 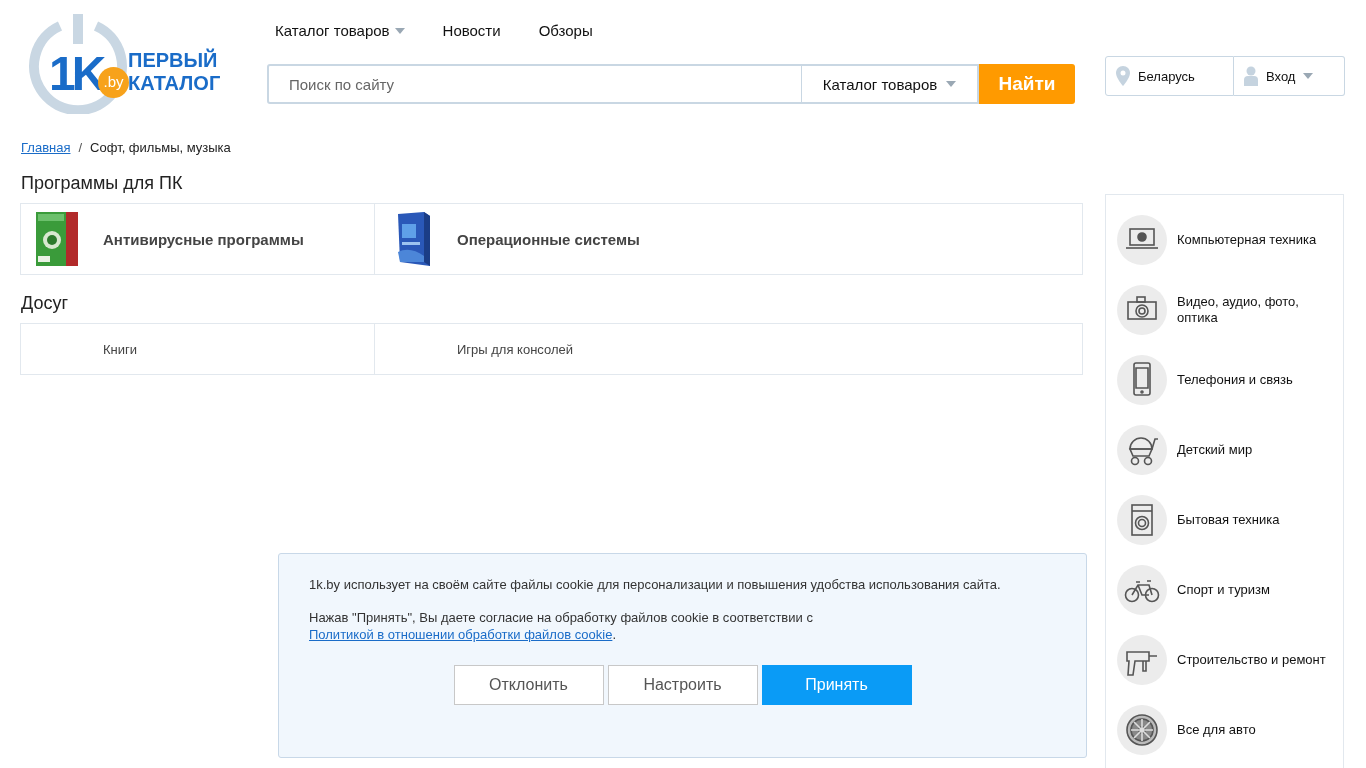 I want to click on laptop-icon, so click(x=1142, y=240).